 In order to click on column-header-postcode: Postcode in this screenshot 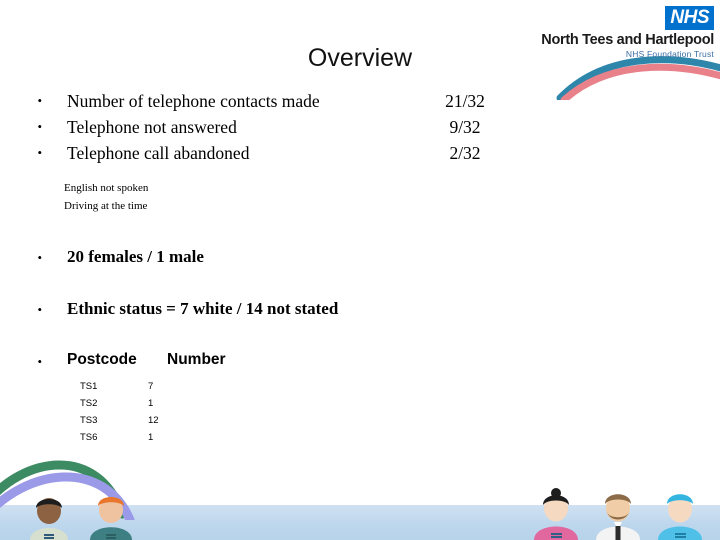, I will do `click(102, 359)`.